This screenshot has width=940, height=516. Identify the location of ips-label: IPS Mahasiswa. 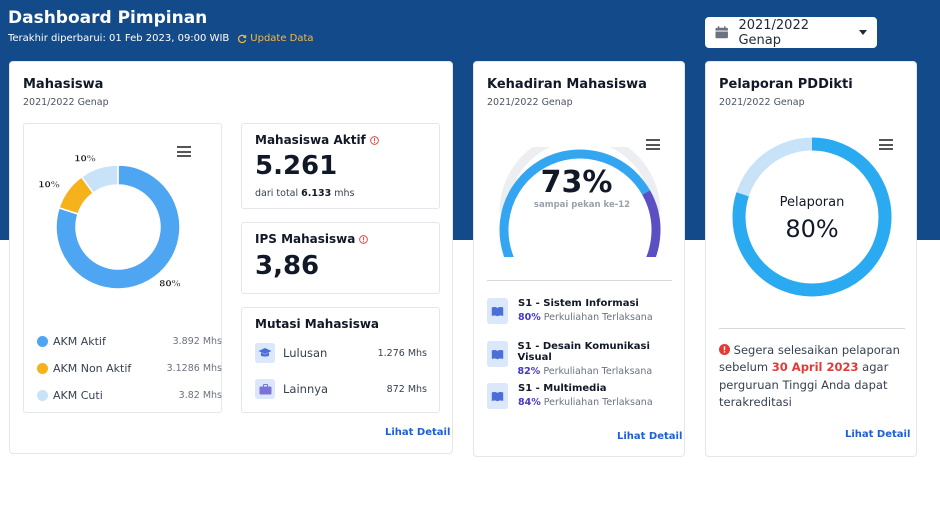
(312, 239).